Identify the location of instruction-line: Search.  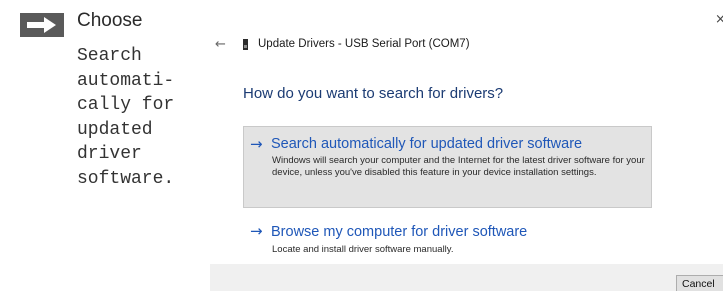
(109, 56).